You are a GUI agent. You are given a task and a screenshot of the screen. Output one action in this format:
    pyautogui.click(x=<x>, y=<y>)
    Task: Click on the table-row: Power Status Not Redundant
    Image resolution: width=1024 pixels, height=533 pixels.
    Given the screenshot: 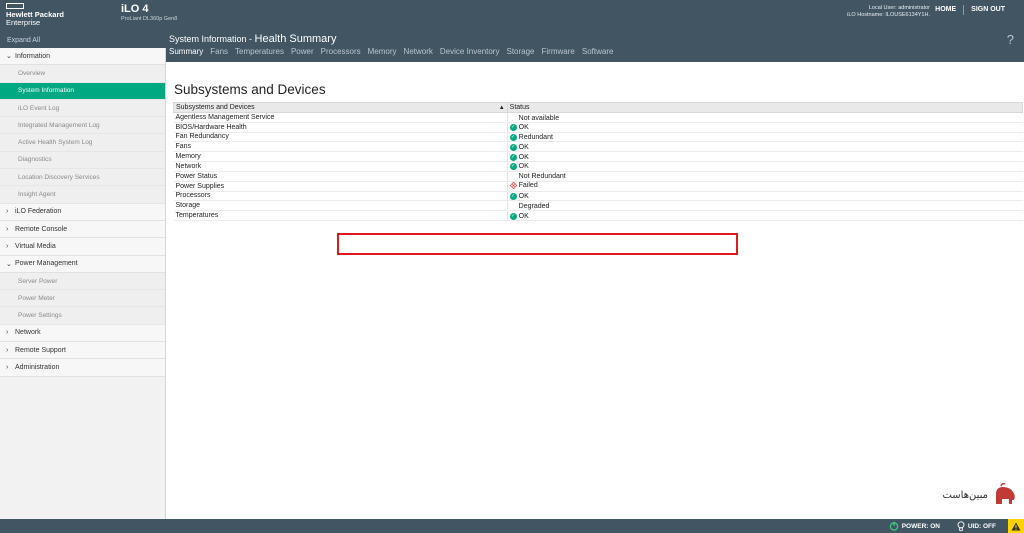 What is the action you would take?
    pyautogui.click(x=598, y=176)
    